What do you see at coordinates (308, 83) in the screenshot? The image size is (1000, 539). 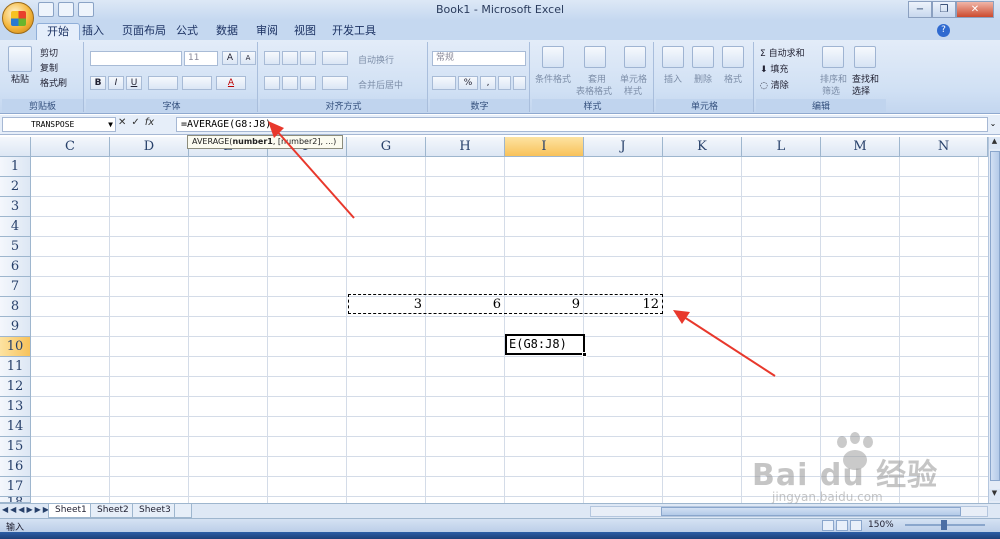 I see `align-right-button` at bounding box center [308, 83].